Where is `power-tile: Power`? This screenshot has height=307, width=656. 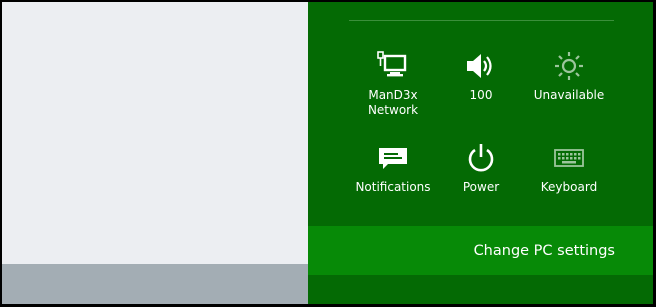
power-tile: Power is located at coordinates (481, 168).